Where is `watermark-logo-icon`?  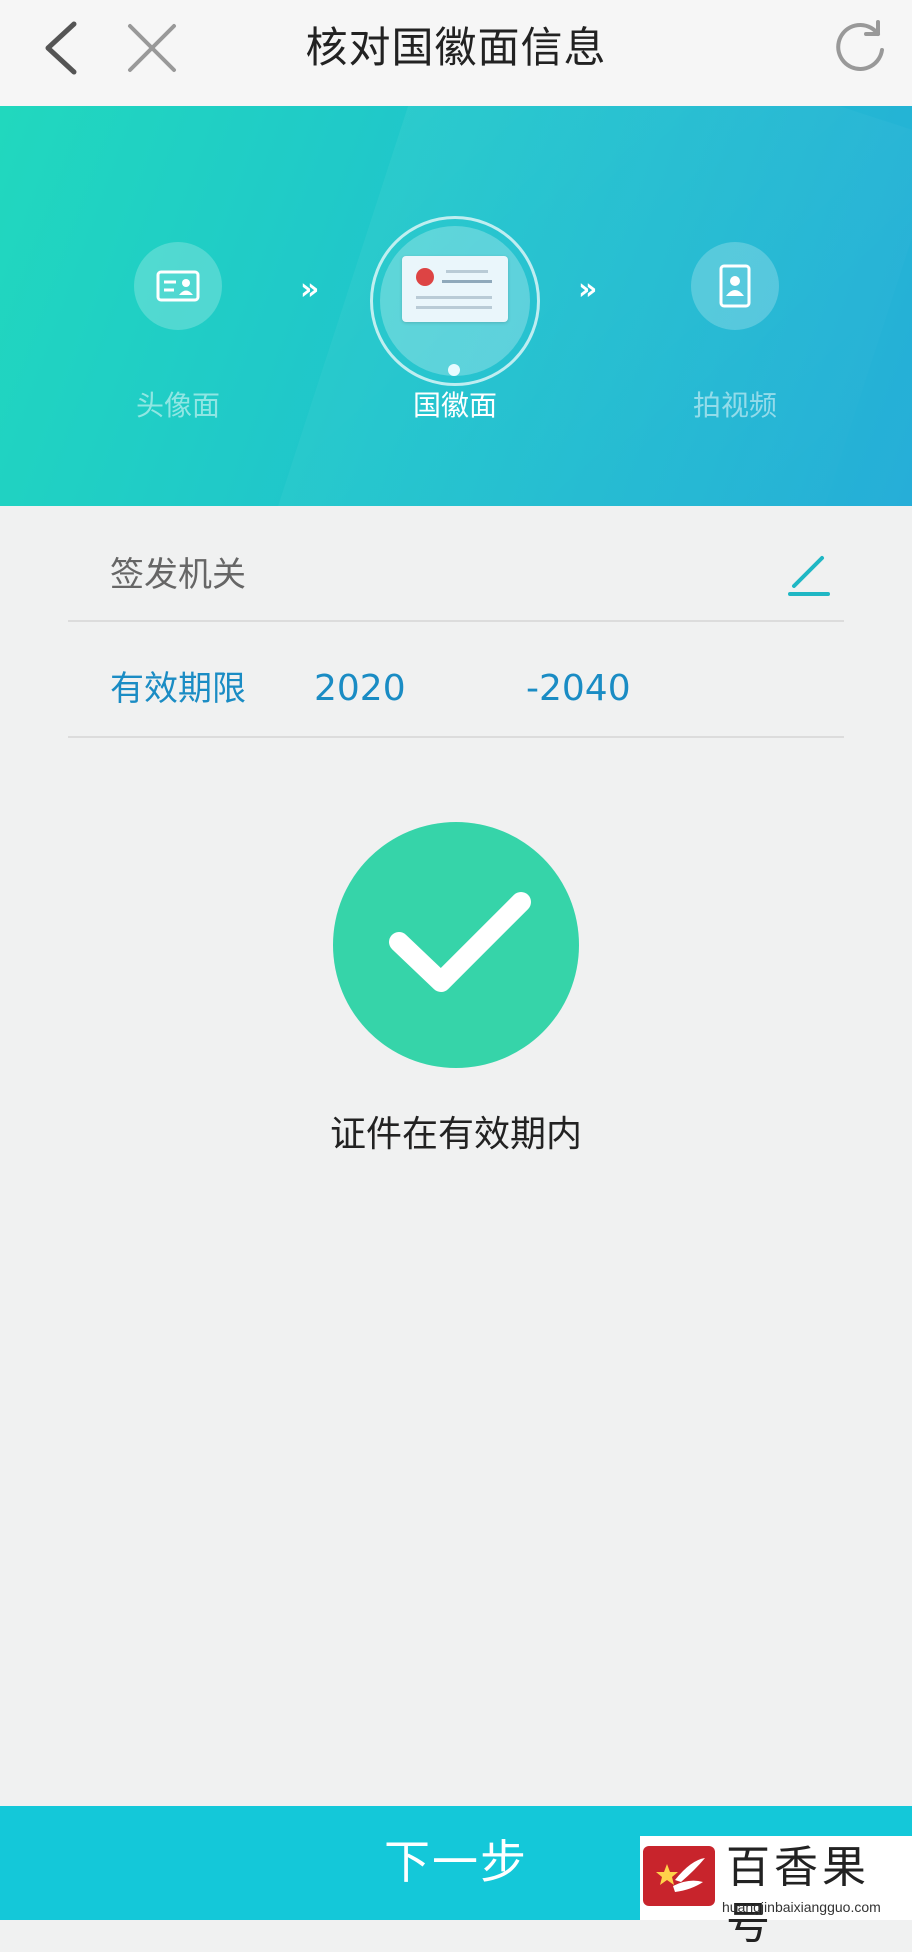
watermark-logo-icon is located at coordinates (679, 1876).